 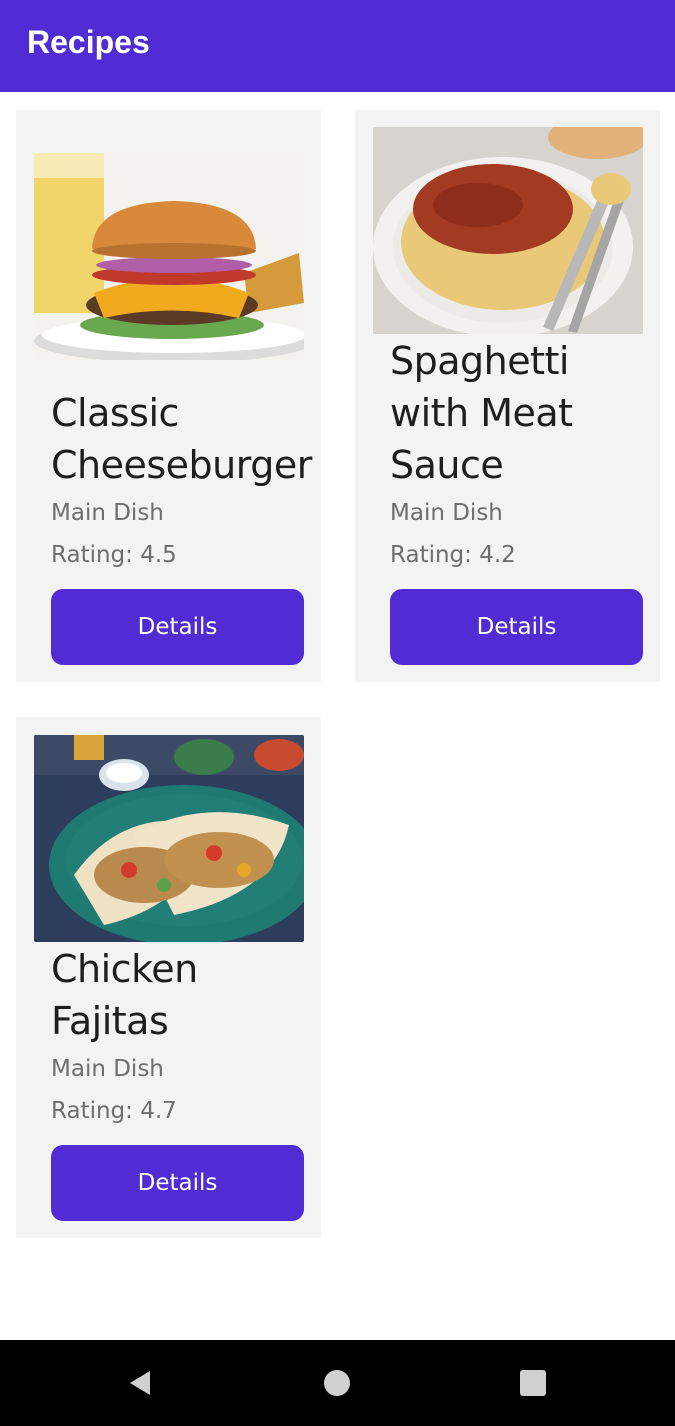 What do you see at coordinates (481, 413) in the screenshot?
I see `recipe-name: Spaghetti with Meat Sauce` at bounding box center [481, 413].